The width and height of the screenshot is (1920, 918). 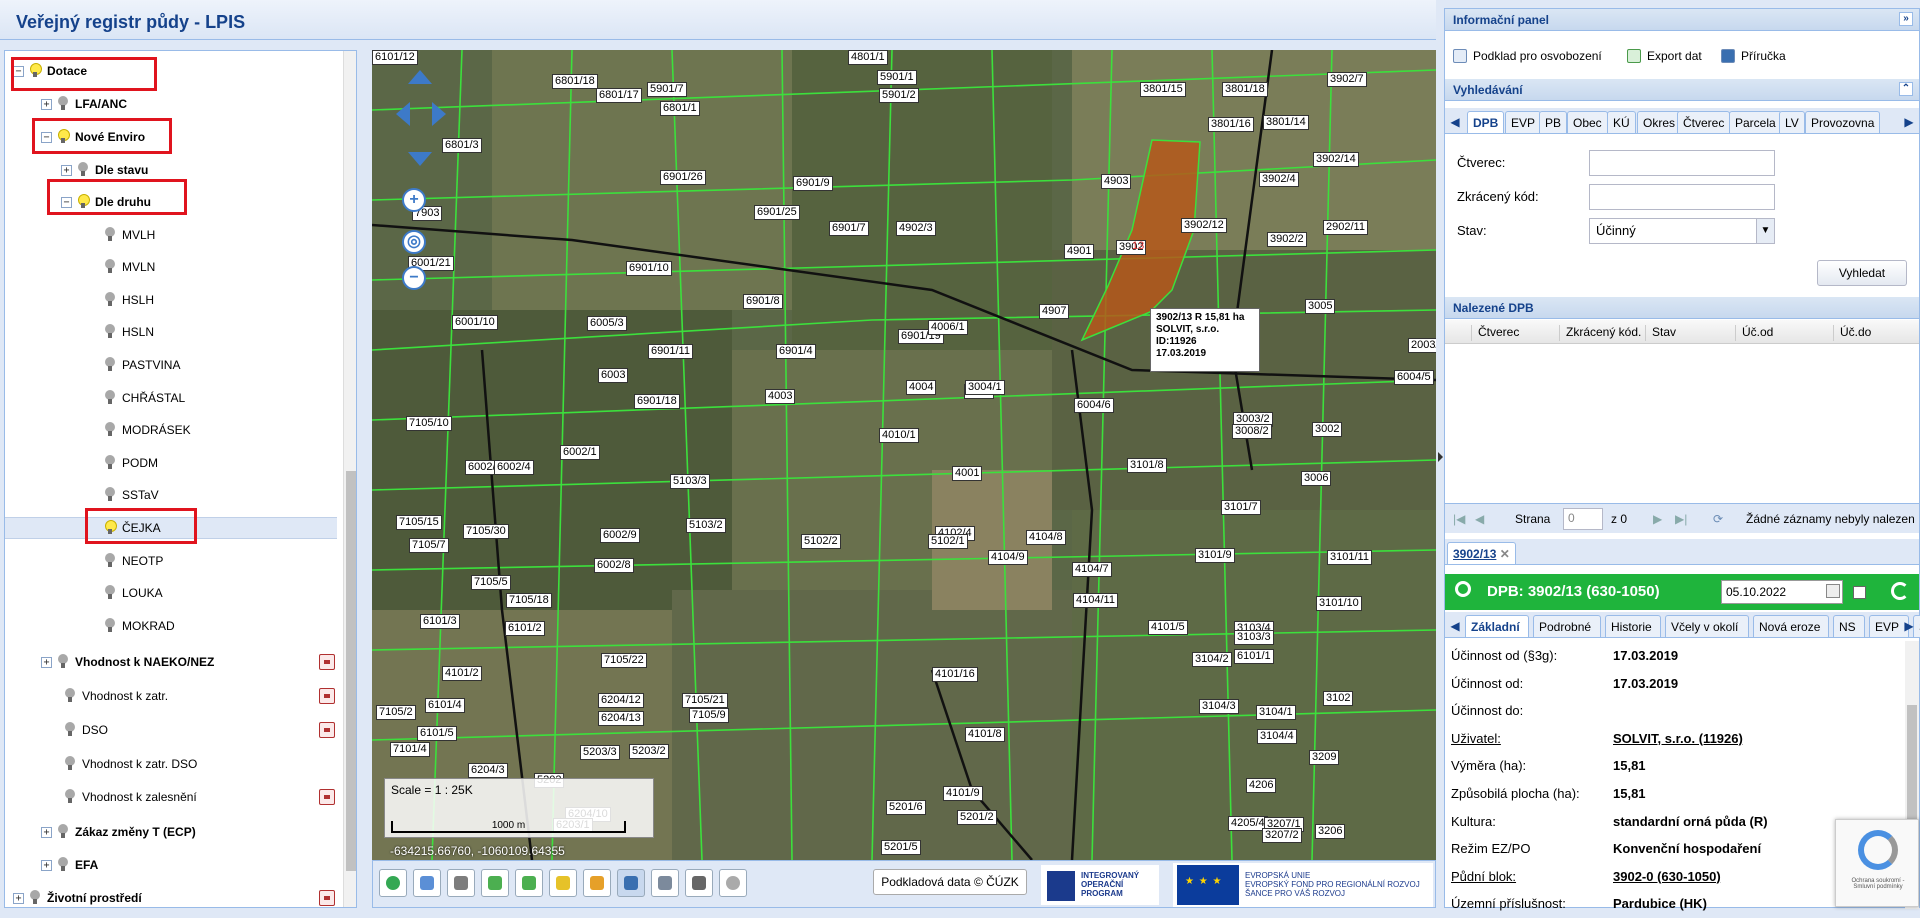 What do you see at coordinates (899, 95) in the screenshot?
I see `parcel-label: 5901/2` at bounding box center [899, 95].